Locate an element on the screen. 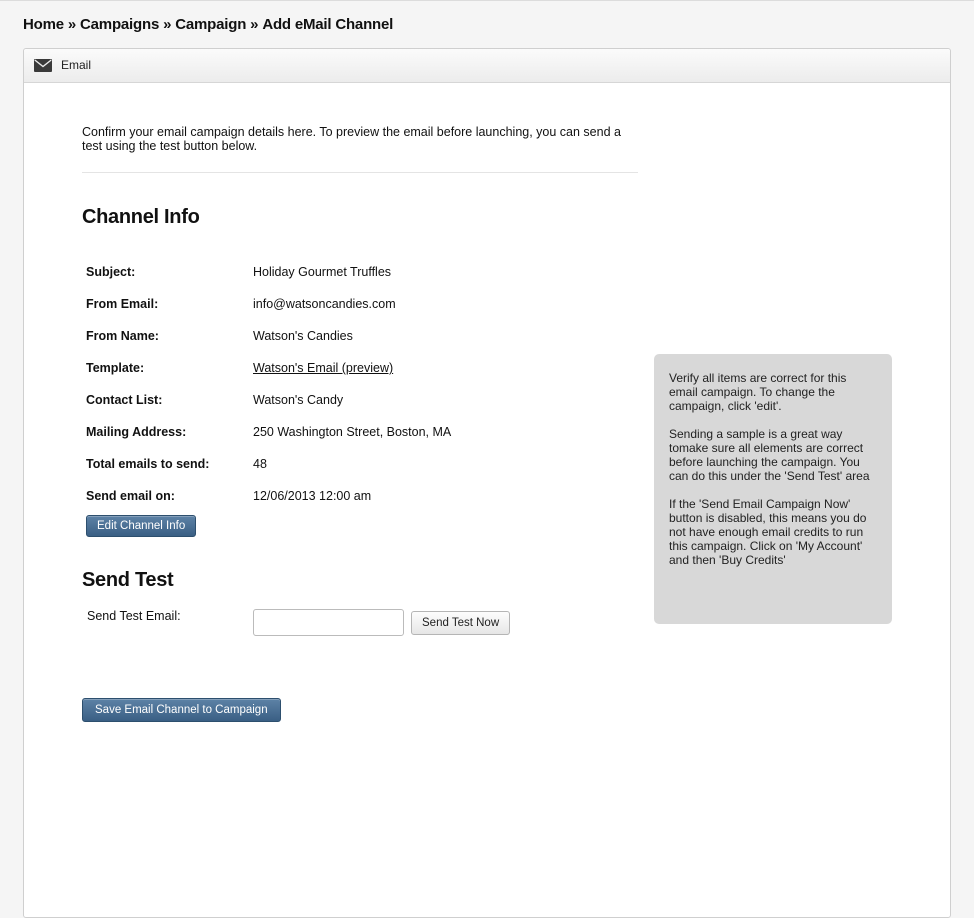  channel-info-heading: Channel Info is located at coordinates (141, 217).